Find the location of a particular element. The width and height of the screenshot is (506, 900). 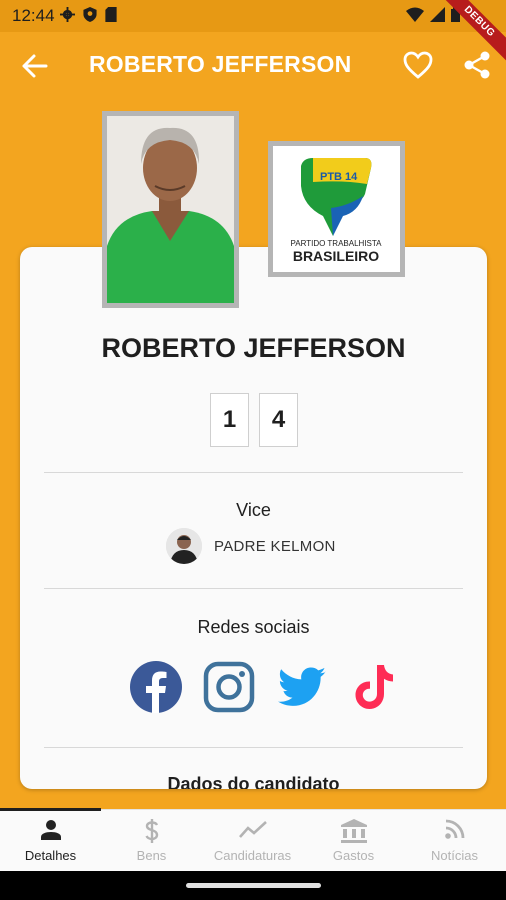

trend-icon is located at coordinates (252, 829).